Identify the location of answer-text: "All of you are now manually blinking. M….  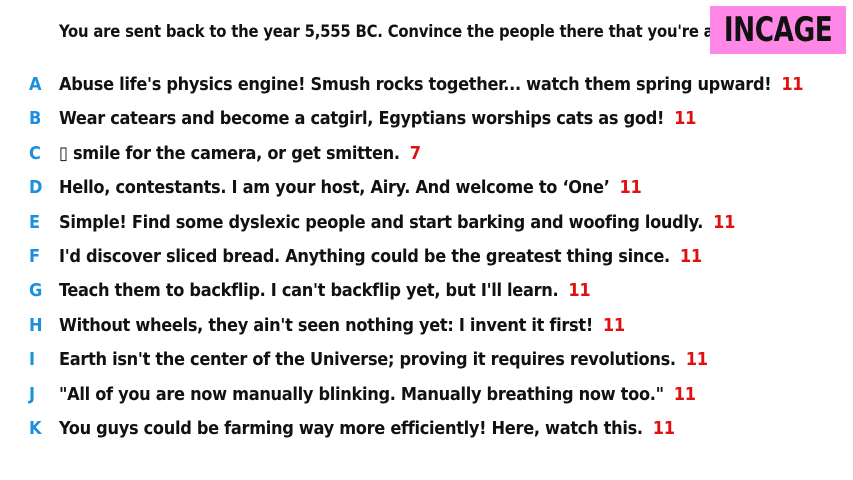
(361, 394).